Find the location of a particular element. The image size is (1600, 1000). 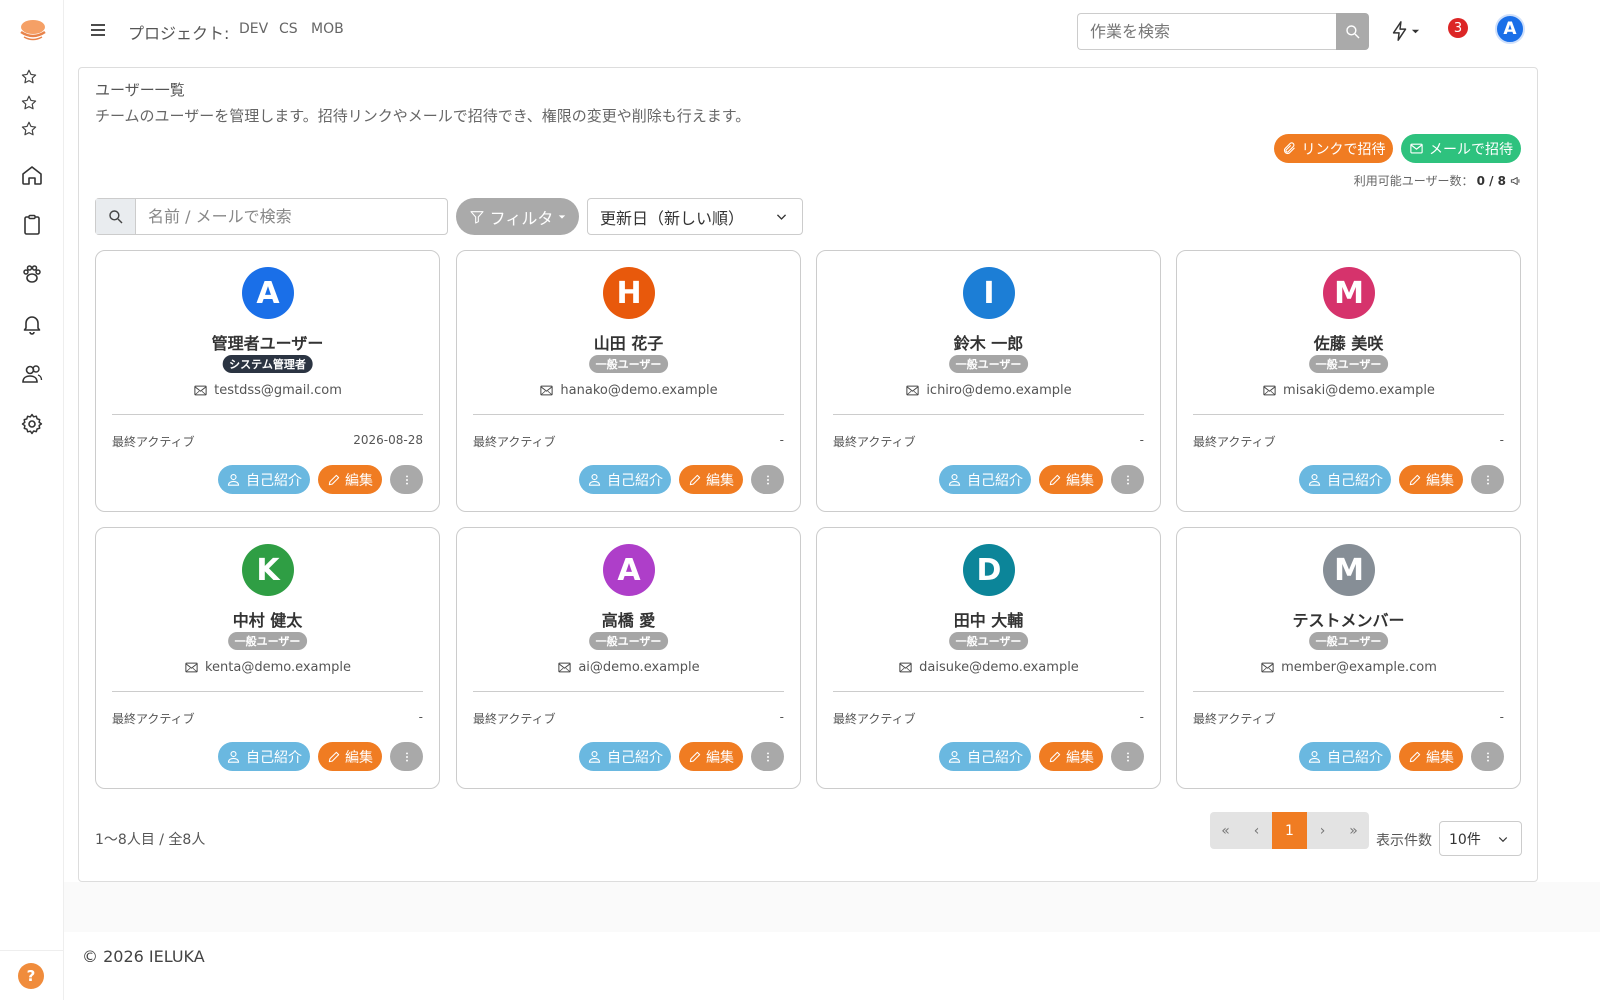

user-card-name: 鈴木 一郎 is located at coordinates (988, 343).